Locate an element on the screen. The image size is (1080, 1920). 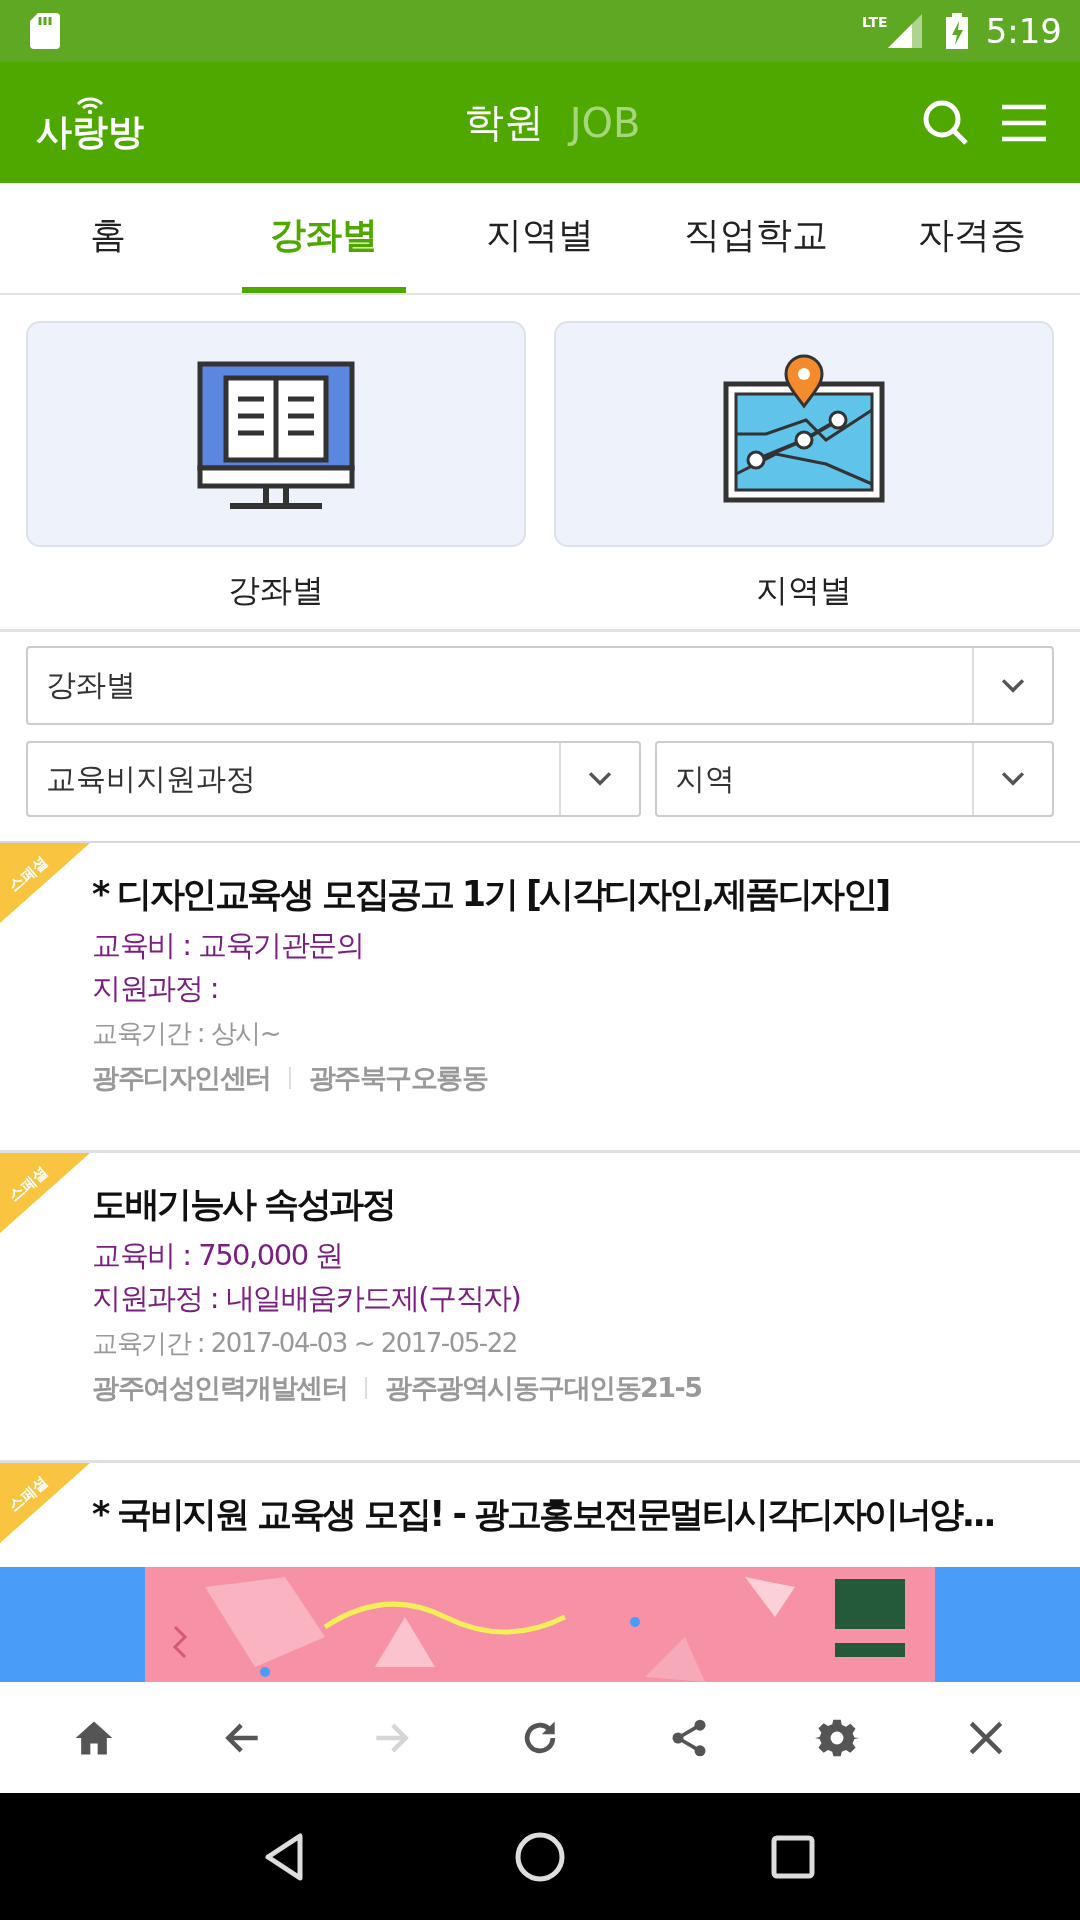
address-text: 광주북구오룡동 is located at coordinates (397, 1078).